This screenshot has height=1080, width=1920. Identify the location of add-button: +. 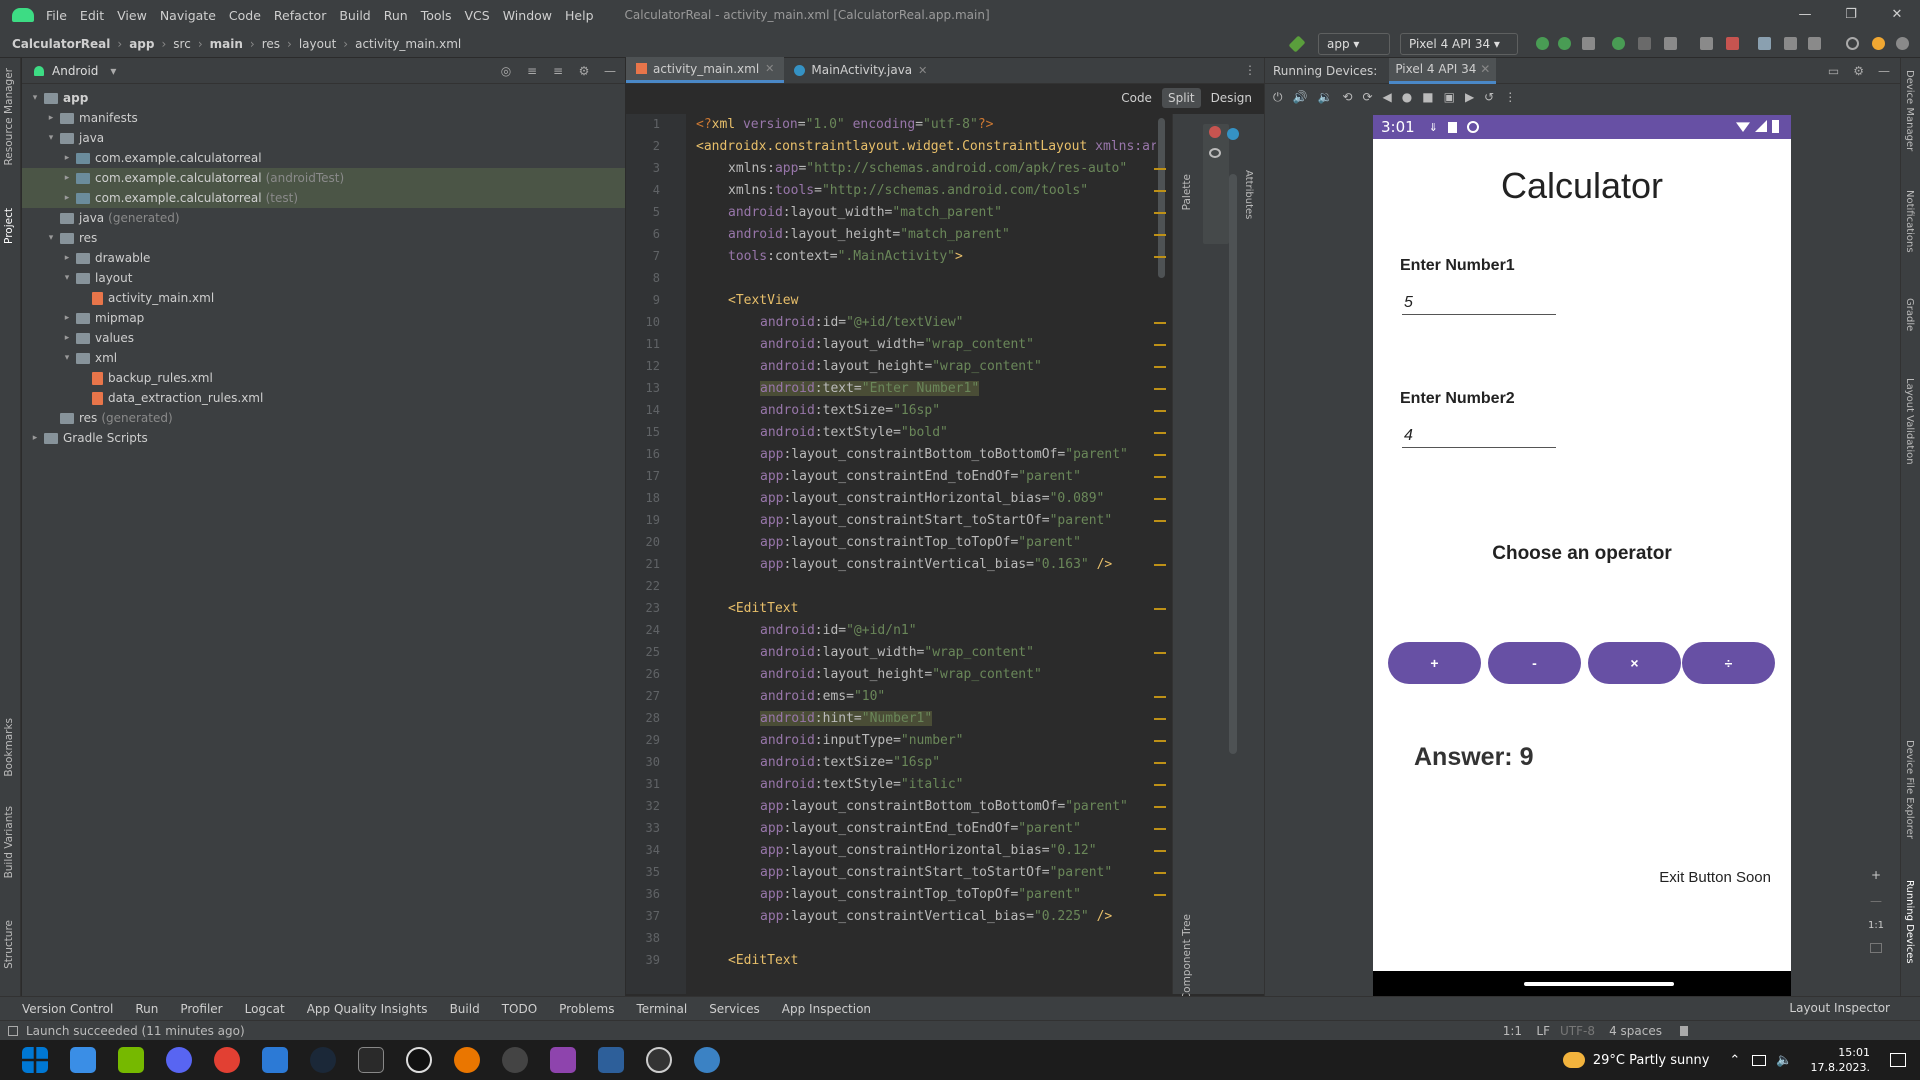
(1434, 663).